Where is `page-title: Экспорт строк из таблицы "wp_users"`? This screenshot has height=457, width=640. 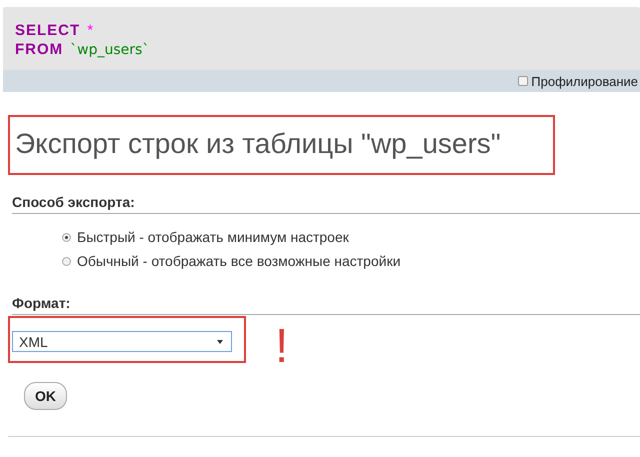 page-title: Экспорт строк из таблицы "wp_users" is located at coordinates (258, 144).